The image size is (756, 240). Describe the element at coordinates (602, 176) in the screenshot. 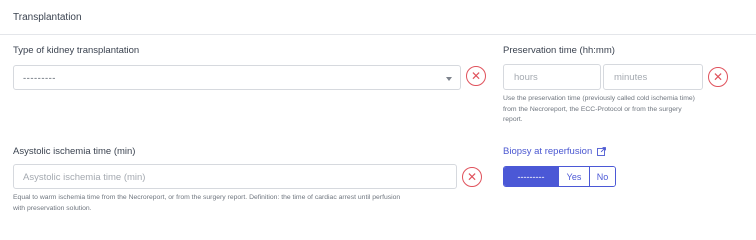

I see `biopsy-option-no: No` at that location.